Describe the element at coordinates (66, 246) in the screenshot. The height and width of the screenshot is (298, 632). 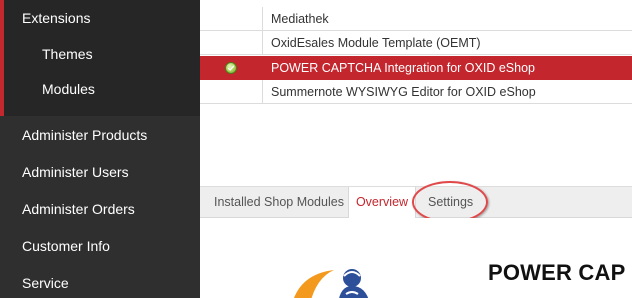
I see `sidebar-item-customer-info: Customer Info` at that location.